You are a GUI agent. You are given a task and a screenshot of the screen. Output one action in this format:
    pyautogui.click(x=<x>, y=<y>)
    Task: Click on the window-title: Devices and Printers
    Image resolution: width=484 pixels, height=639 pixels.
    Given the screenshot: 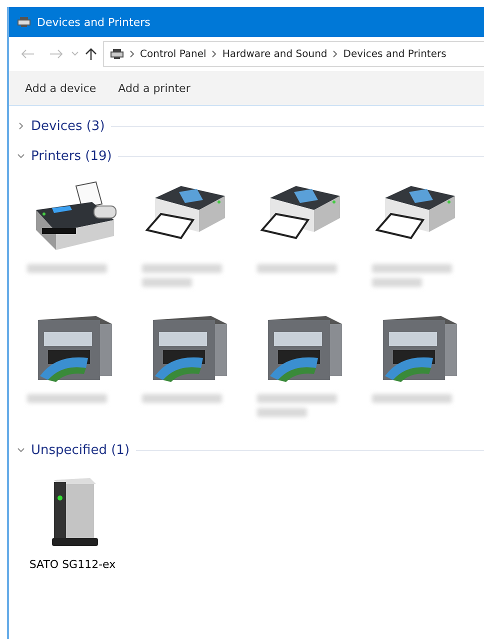 What is the action you would take?
    pyautogui.click(x=93, y=22)
    